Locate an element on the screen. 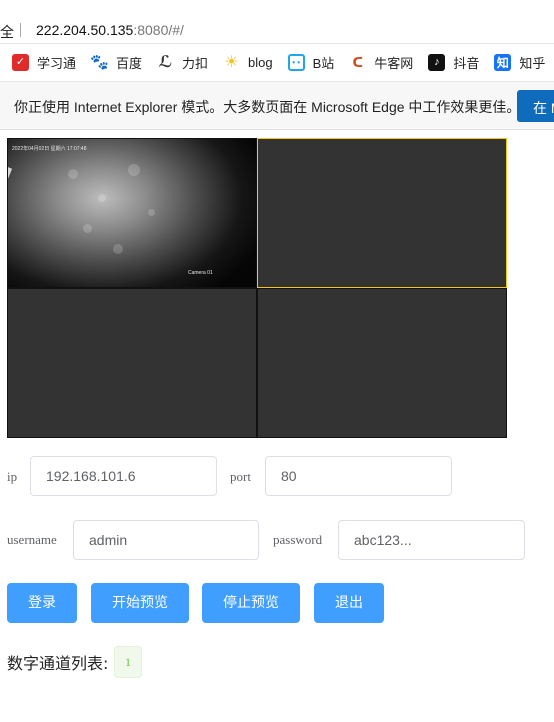 The image size is (554, 722). bookmark-xuexitong: ✓ 学习通 is located at coordinates (44, 62).